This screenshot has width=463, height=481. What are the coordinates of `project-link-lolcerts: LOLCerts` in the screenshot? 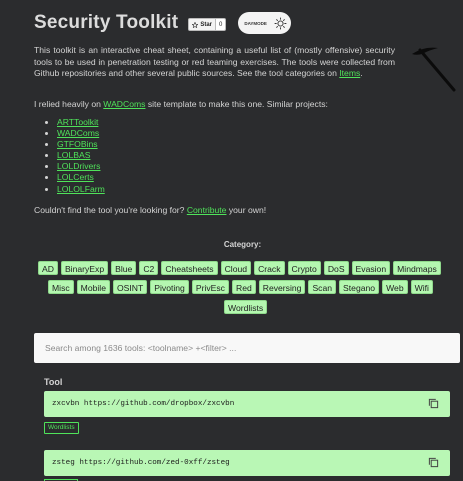 It's located at (75, 177).